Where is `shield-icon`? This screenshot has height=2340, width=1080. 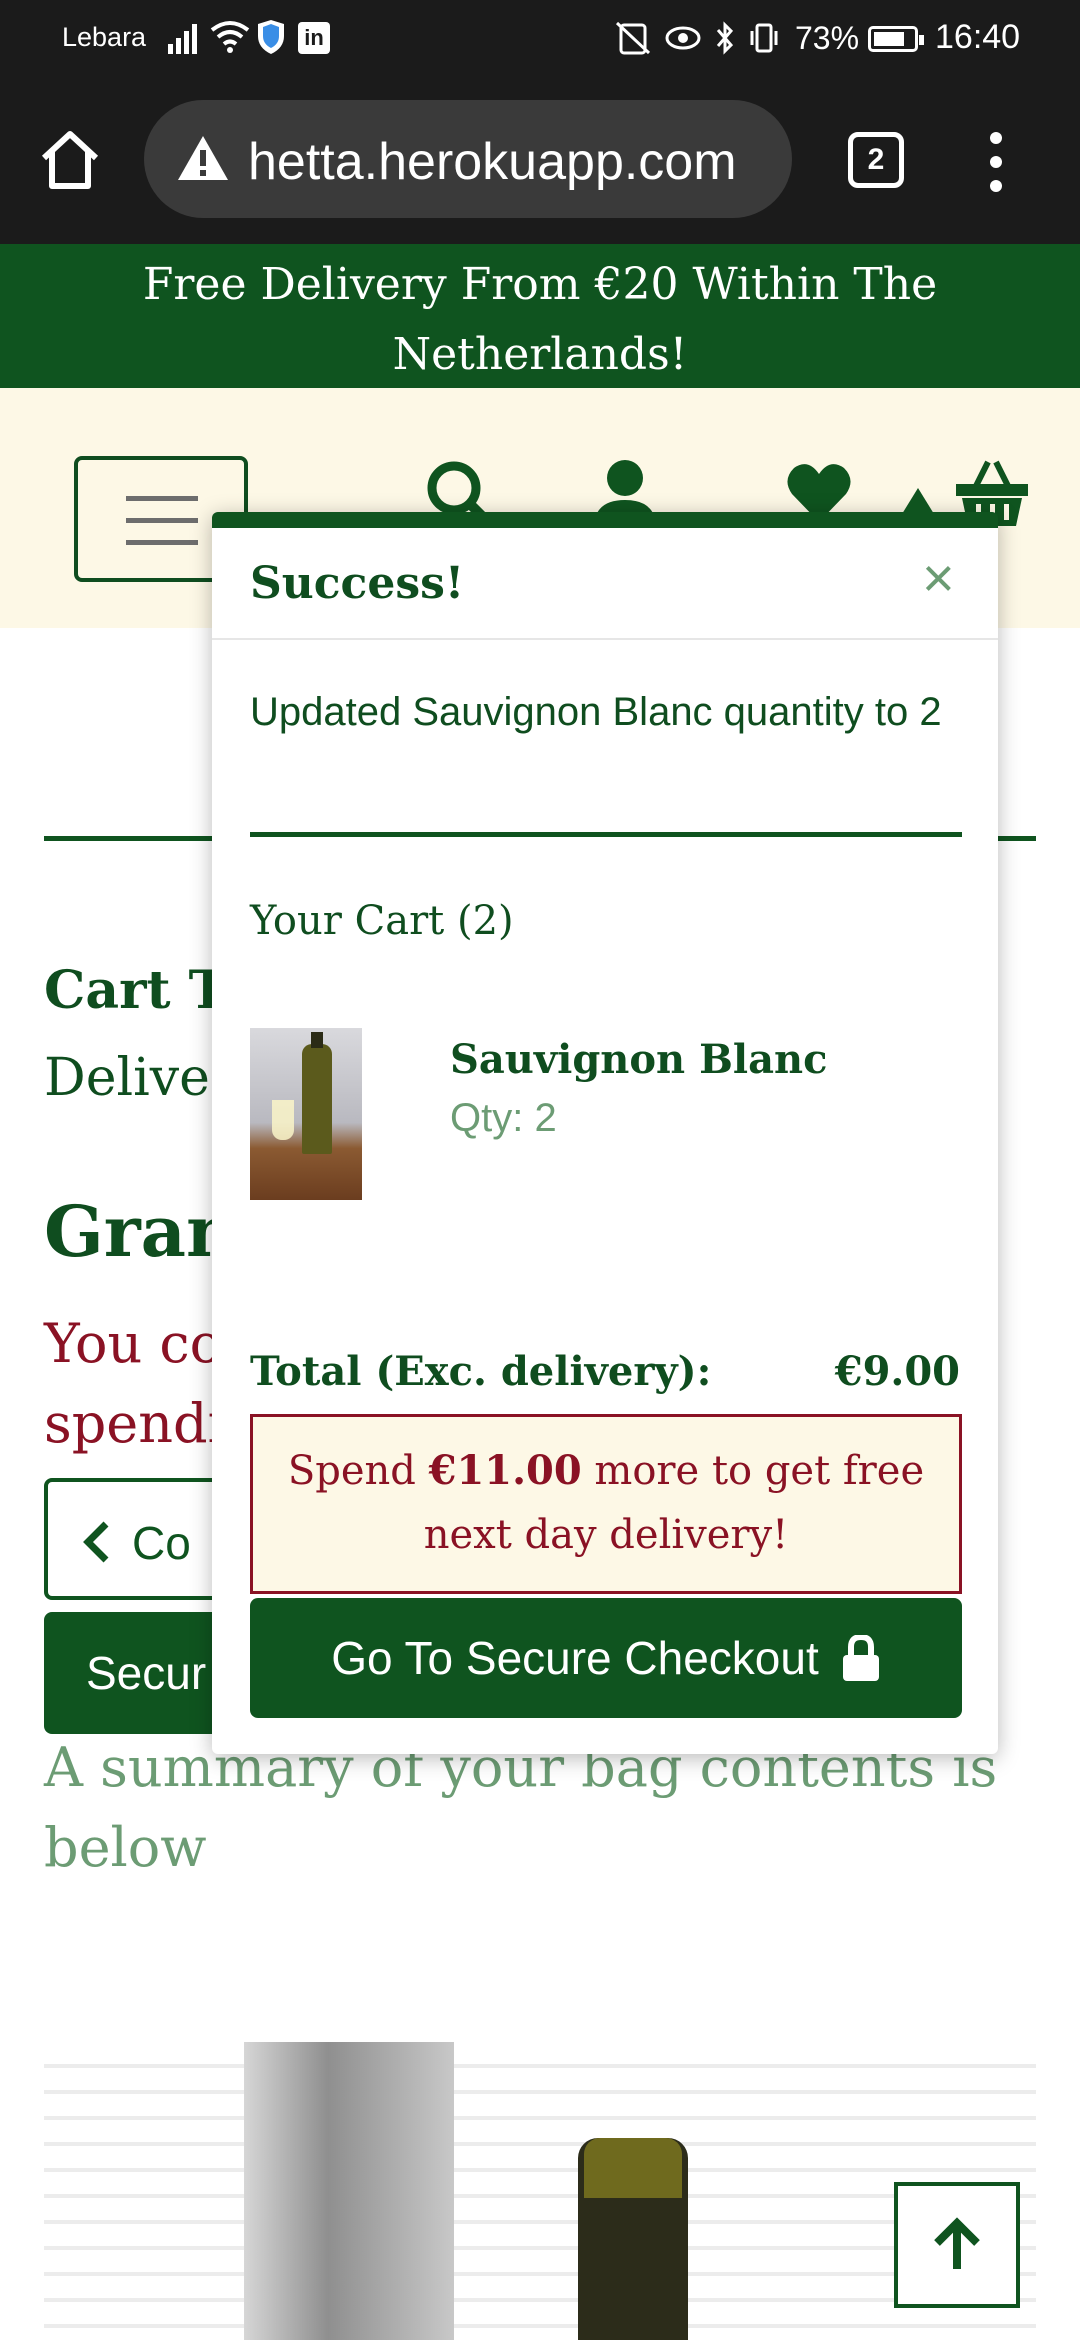 shield-icon is located at coordinates (271, 37).